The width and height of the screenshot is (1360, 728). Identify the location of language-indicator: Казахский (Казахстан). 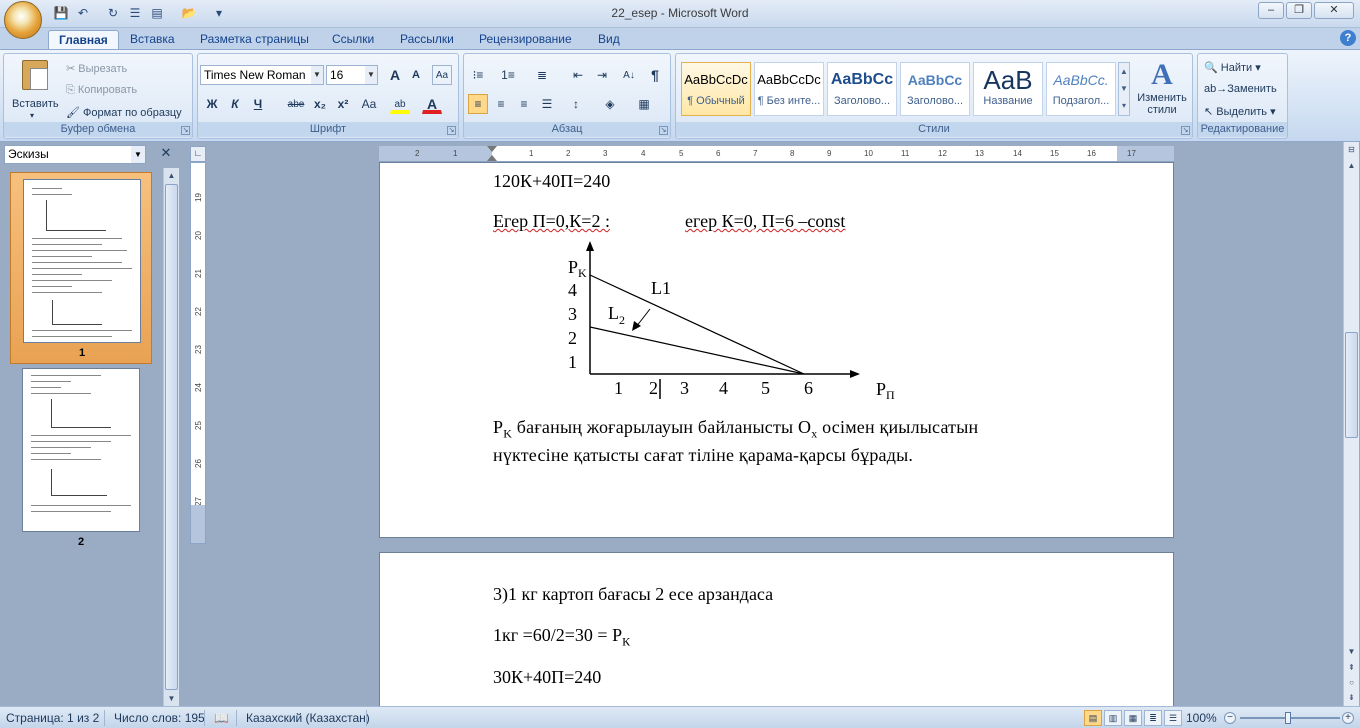
(308, 718).